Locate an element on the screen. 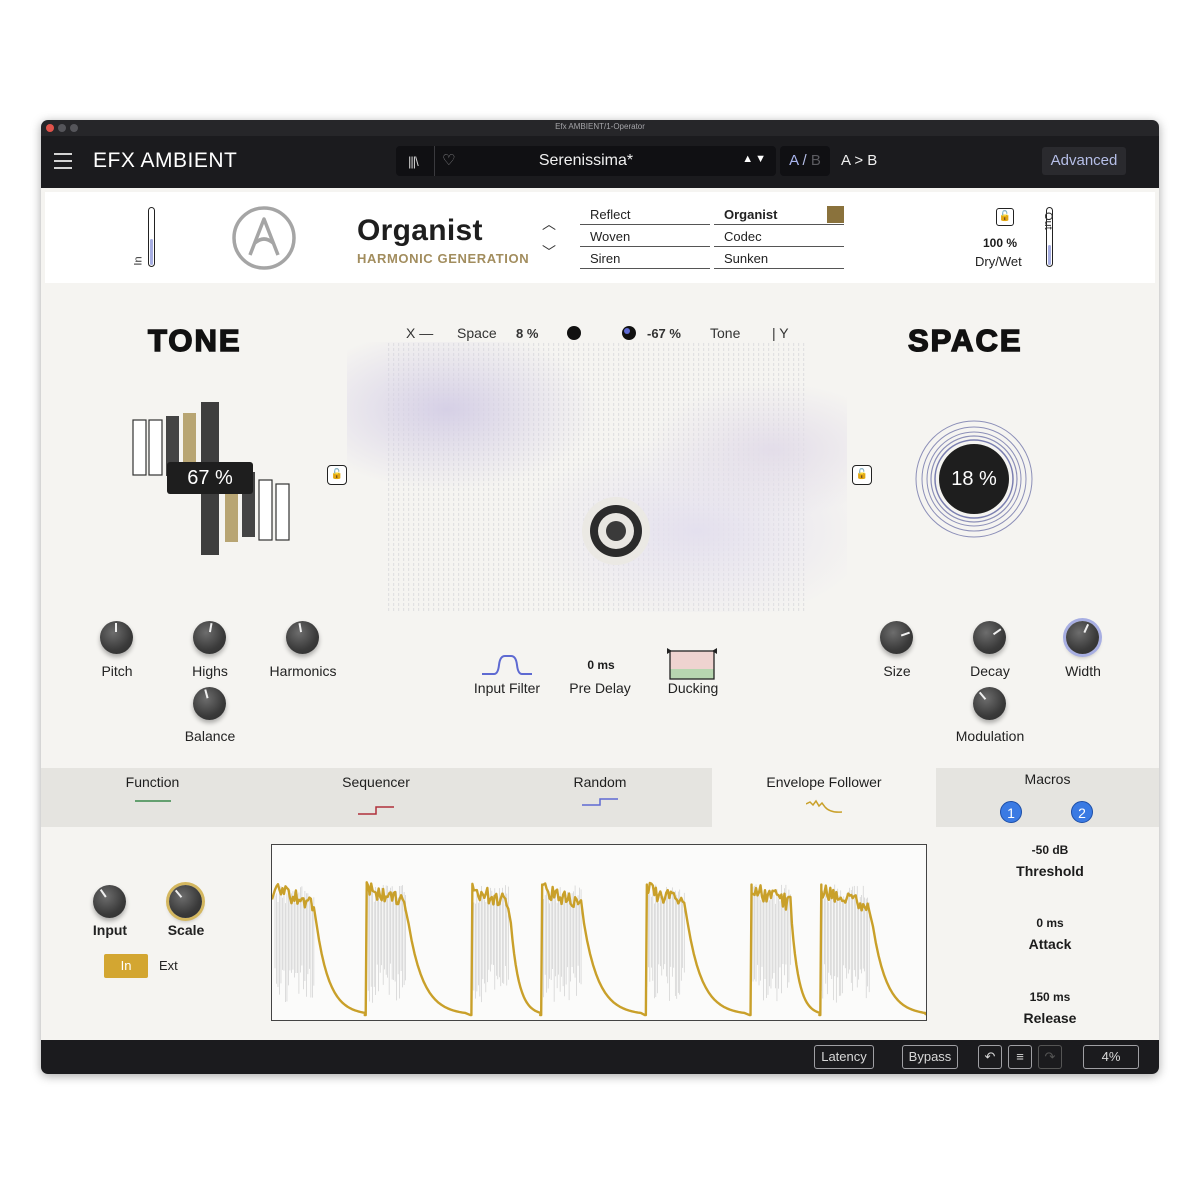 The height and width of the screenshot is (1200, 1200). preset-name: Serenissima* is located at coordinates (586, 161).